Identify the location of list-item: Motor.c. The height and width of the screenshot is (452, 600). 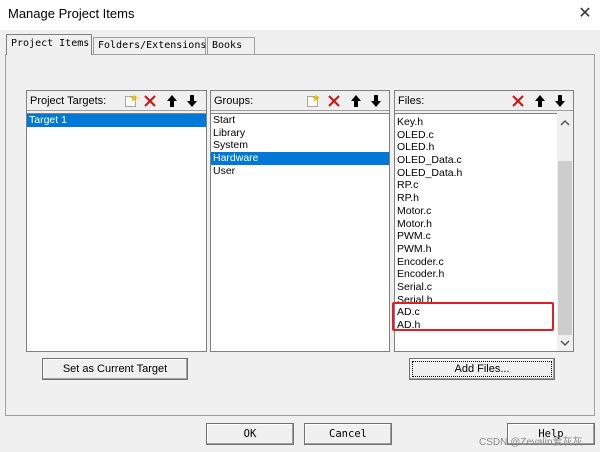
(476, 211).